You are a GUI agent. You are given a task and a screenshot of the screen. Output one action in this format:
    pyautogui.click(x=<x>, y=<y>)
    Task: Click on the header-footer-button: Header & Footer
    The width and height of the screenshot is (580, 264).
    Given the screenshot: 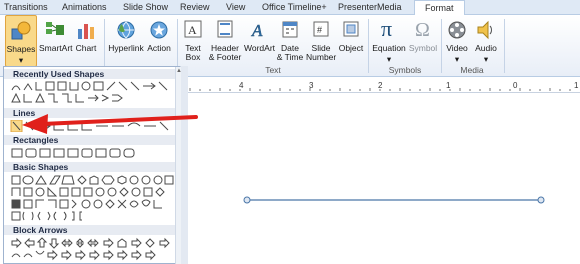 What is the action you would take?
    pyautogui.click(x=225, y=41)
    